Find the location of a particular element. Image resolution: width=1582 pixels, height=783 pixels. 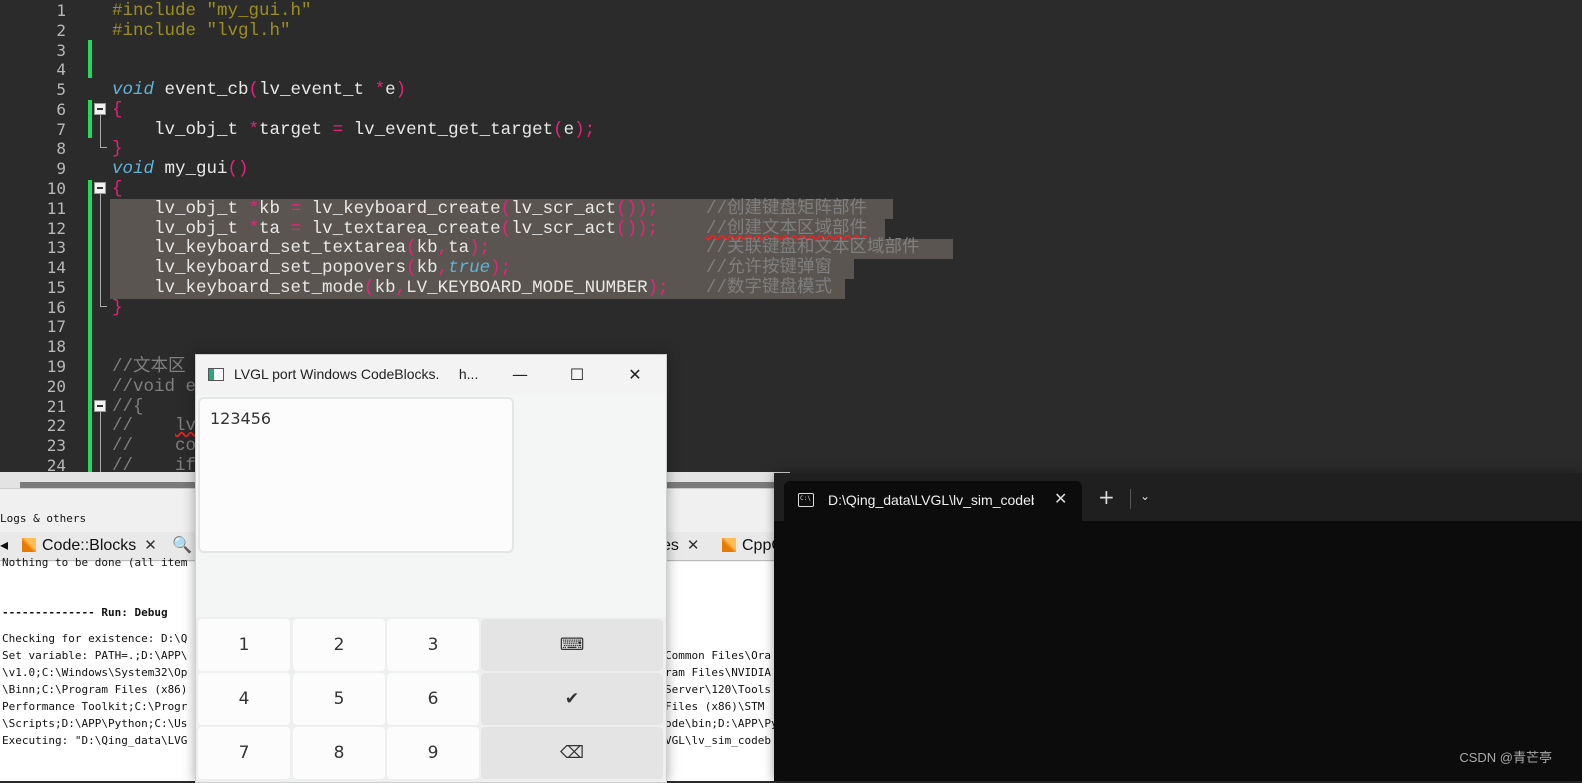

key-2: 2 is located at coordinates (339, 645).